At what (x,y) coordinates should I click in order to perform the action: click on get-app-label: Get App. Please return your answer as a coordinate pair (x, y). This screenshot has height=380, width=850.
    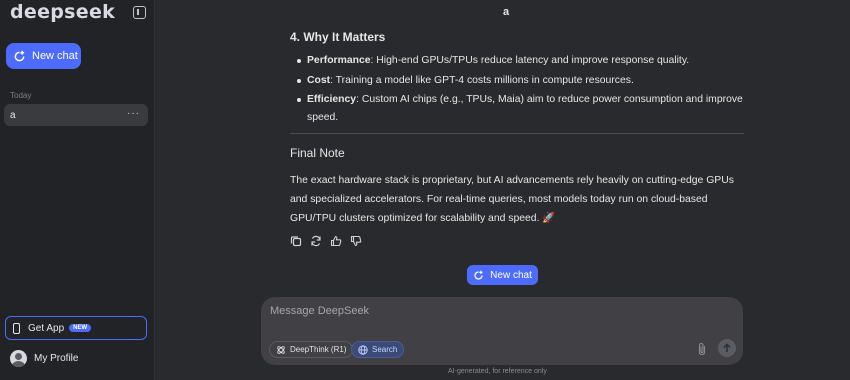
    Looking at the image, I should click on (46, 328).